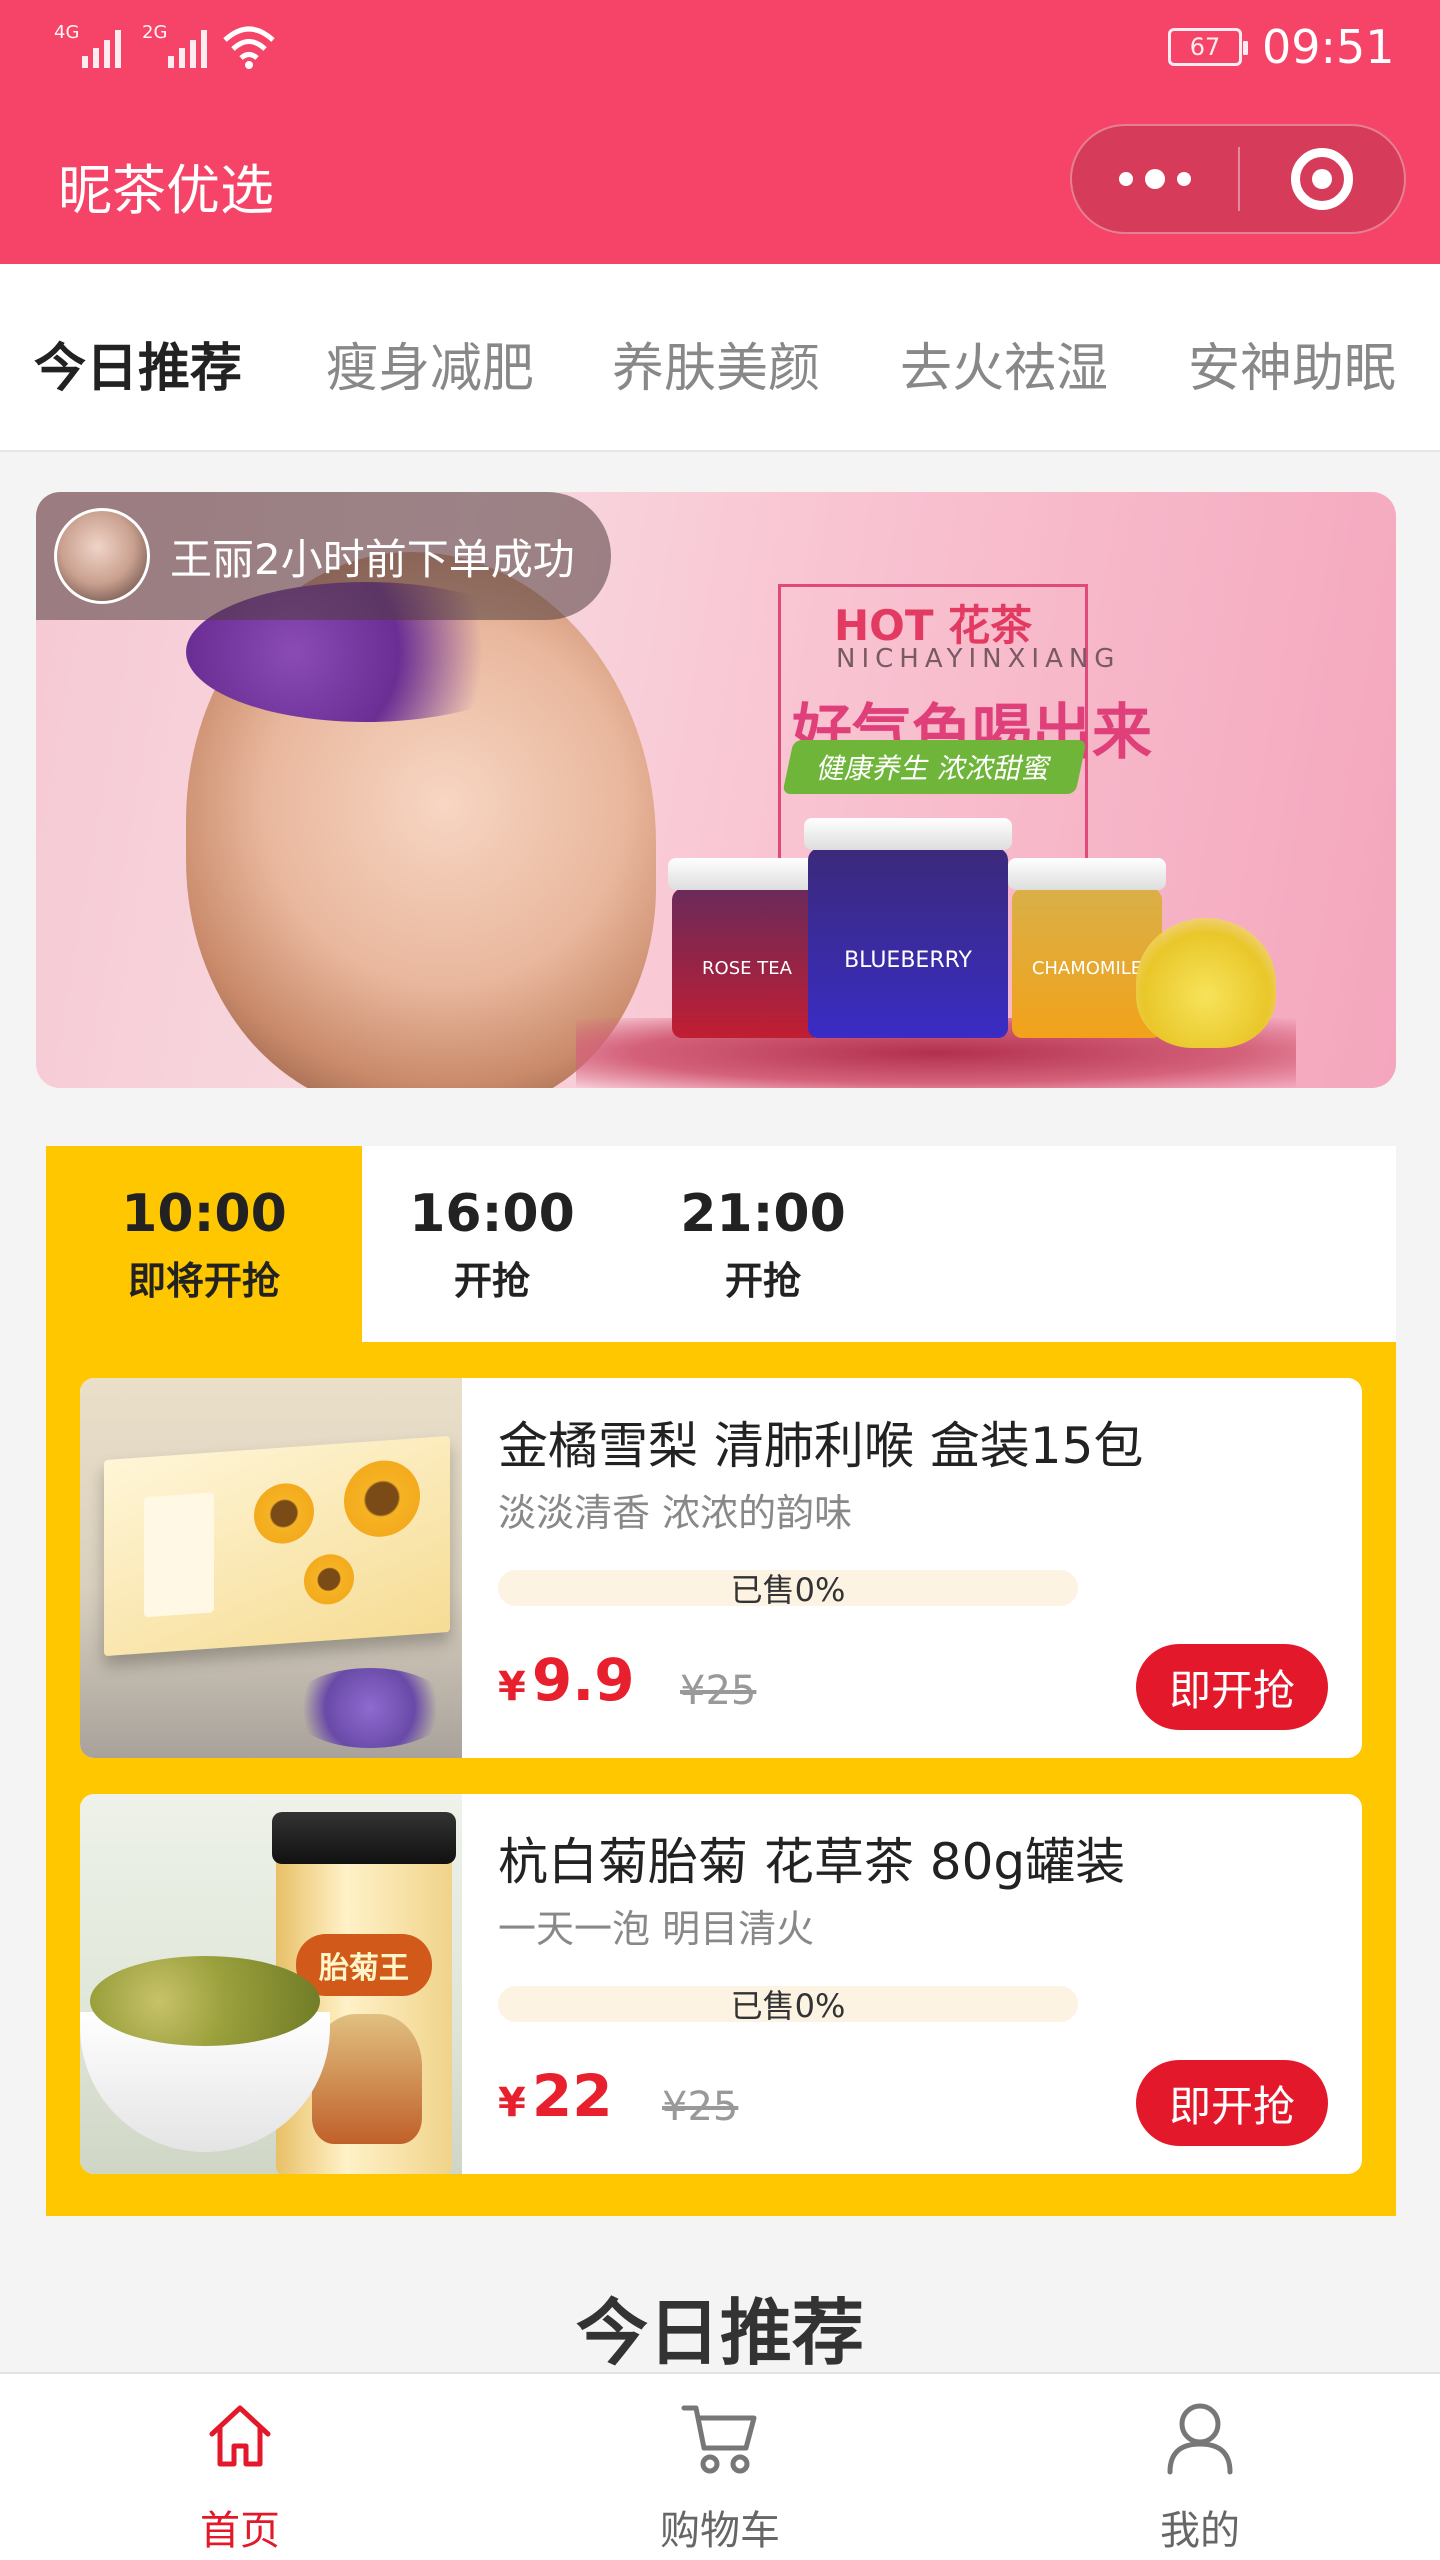 This screenshot has width=1440, height=2560. I want to click on jar-rose: ROSE TEA, so click(747, 948).